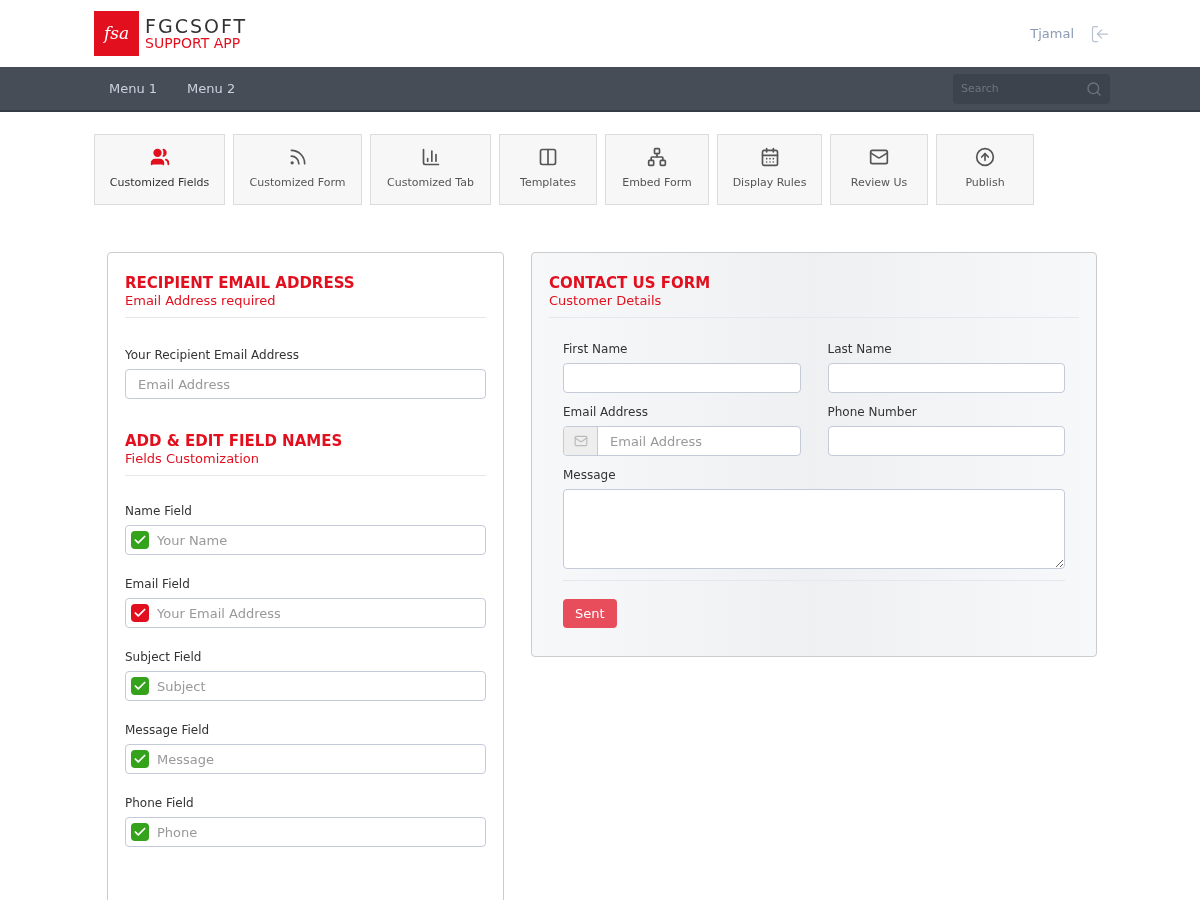  Describe the element at coordinates (606, 412) in the screenshot. I see `field-label: Email Address` at that location.